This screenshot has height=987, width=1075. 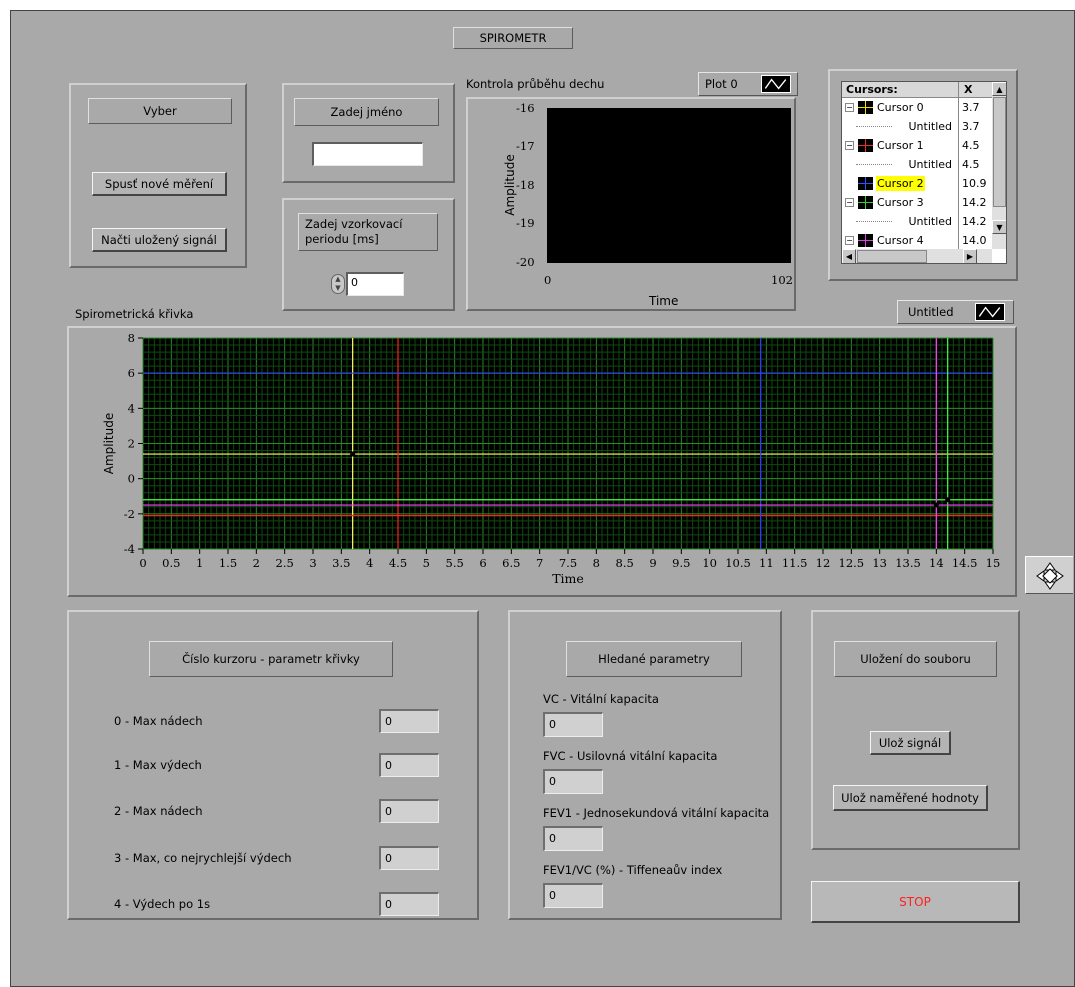 What do you see at coordinates (849, 256) in the screenshot?
I see `scroll-left-icon: ◀` at bounding box center [849, 256].